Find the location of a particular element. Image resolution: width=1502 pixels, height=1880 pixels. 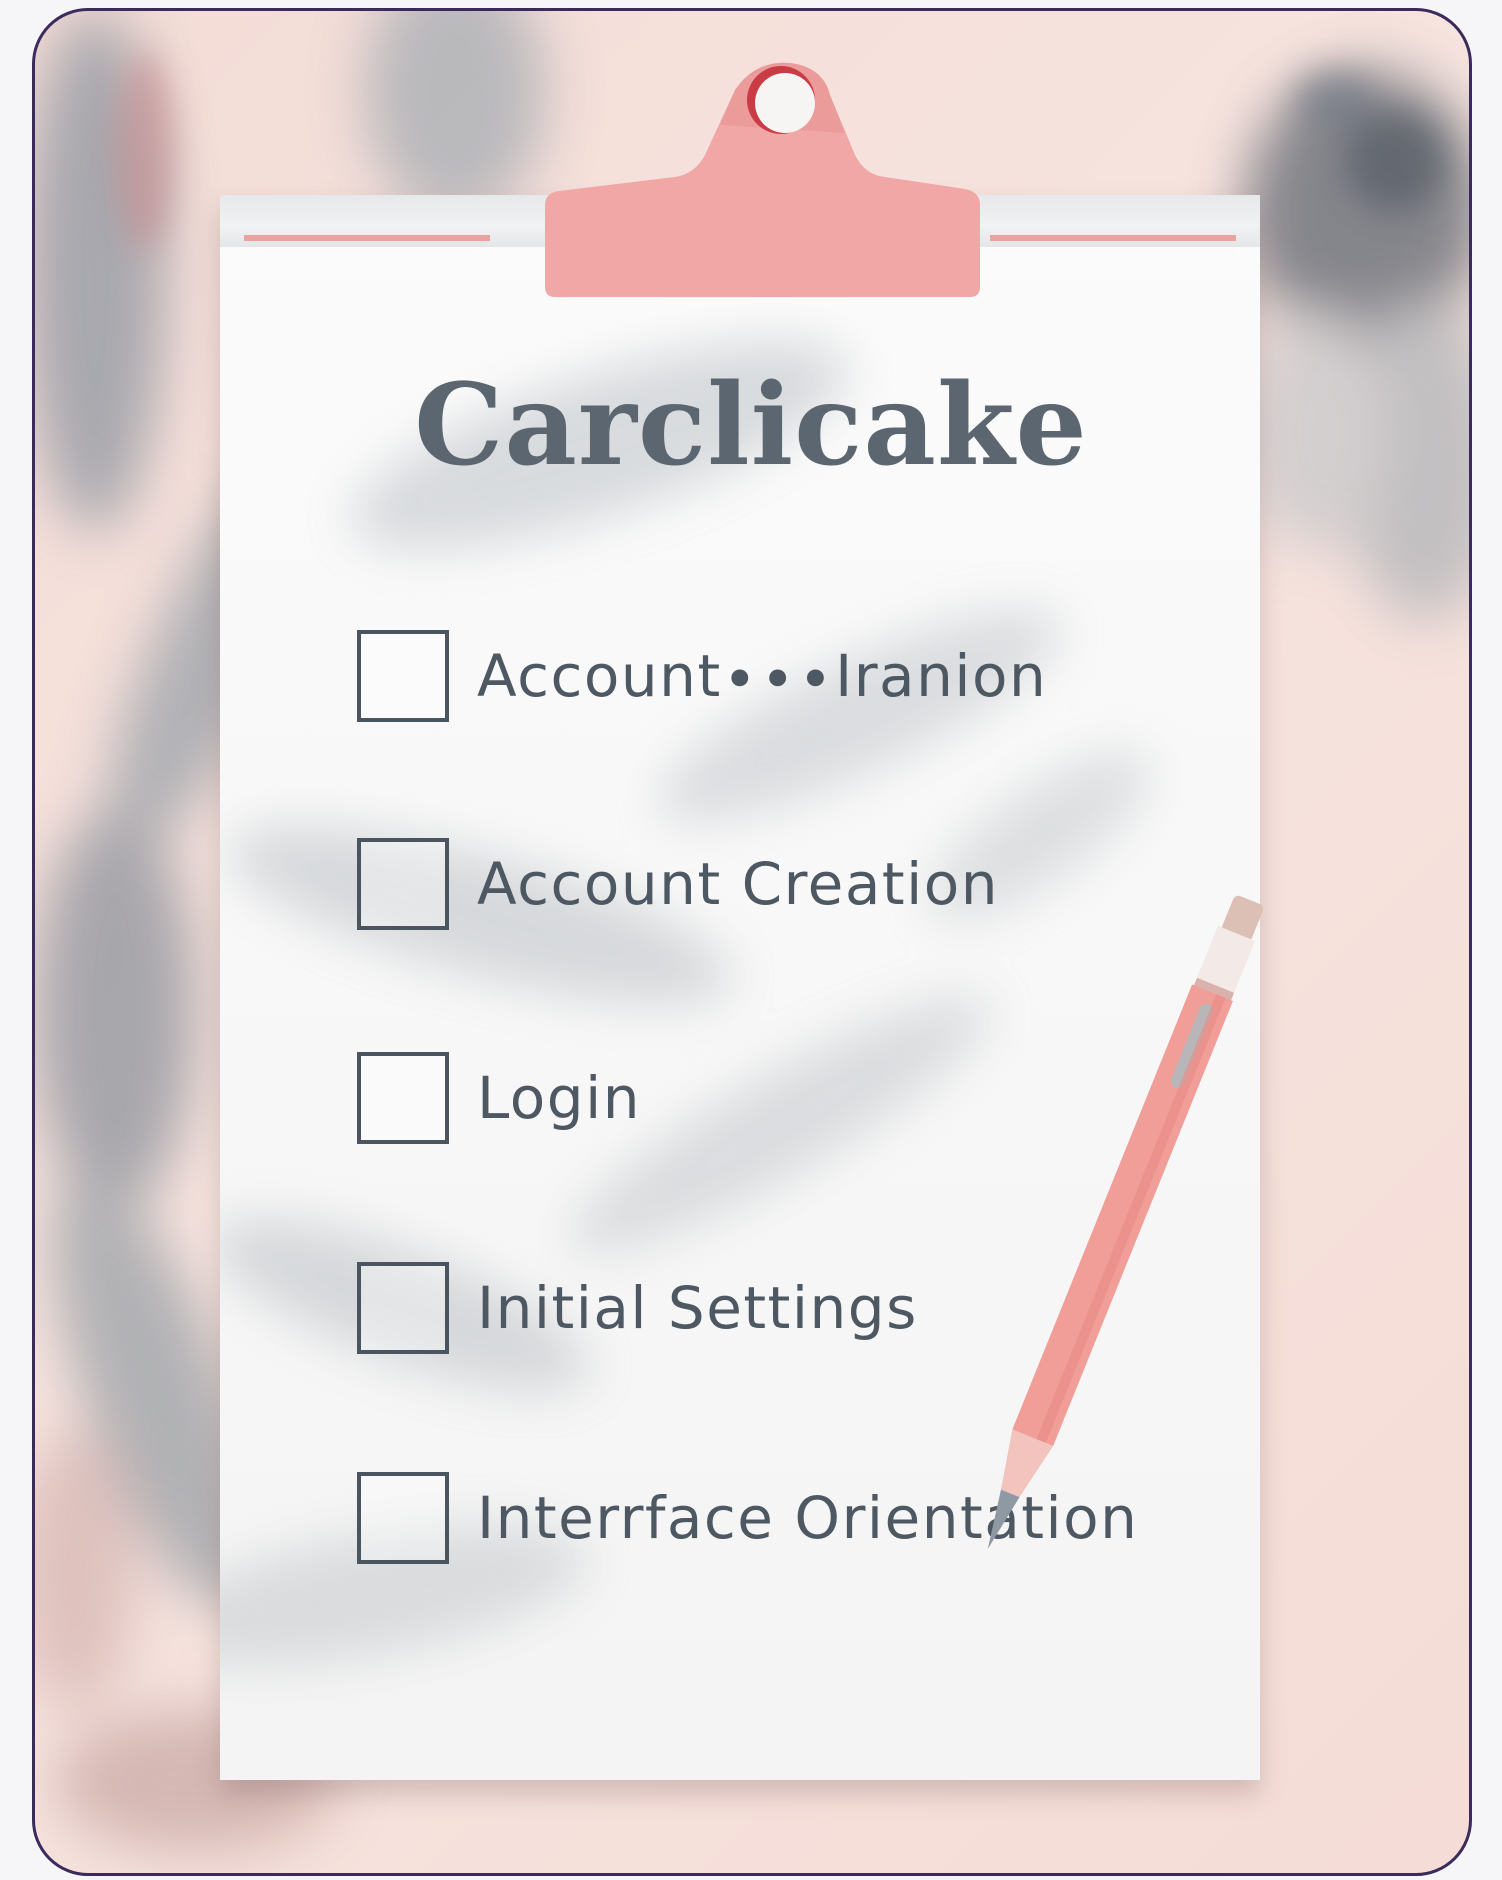

checklist-item-label: Account Creation is located at coordinates (738, 884).